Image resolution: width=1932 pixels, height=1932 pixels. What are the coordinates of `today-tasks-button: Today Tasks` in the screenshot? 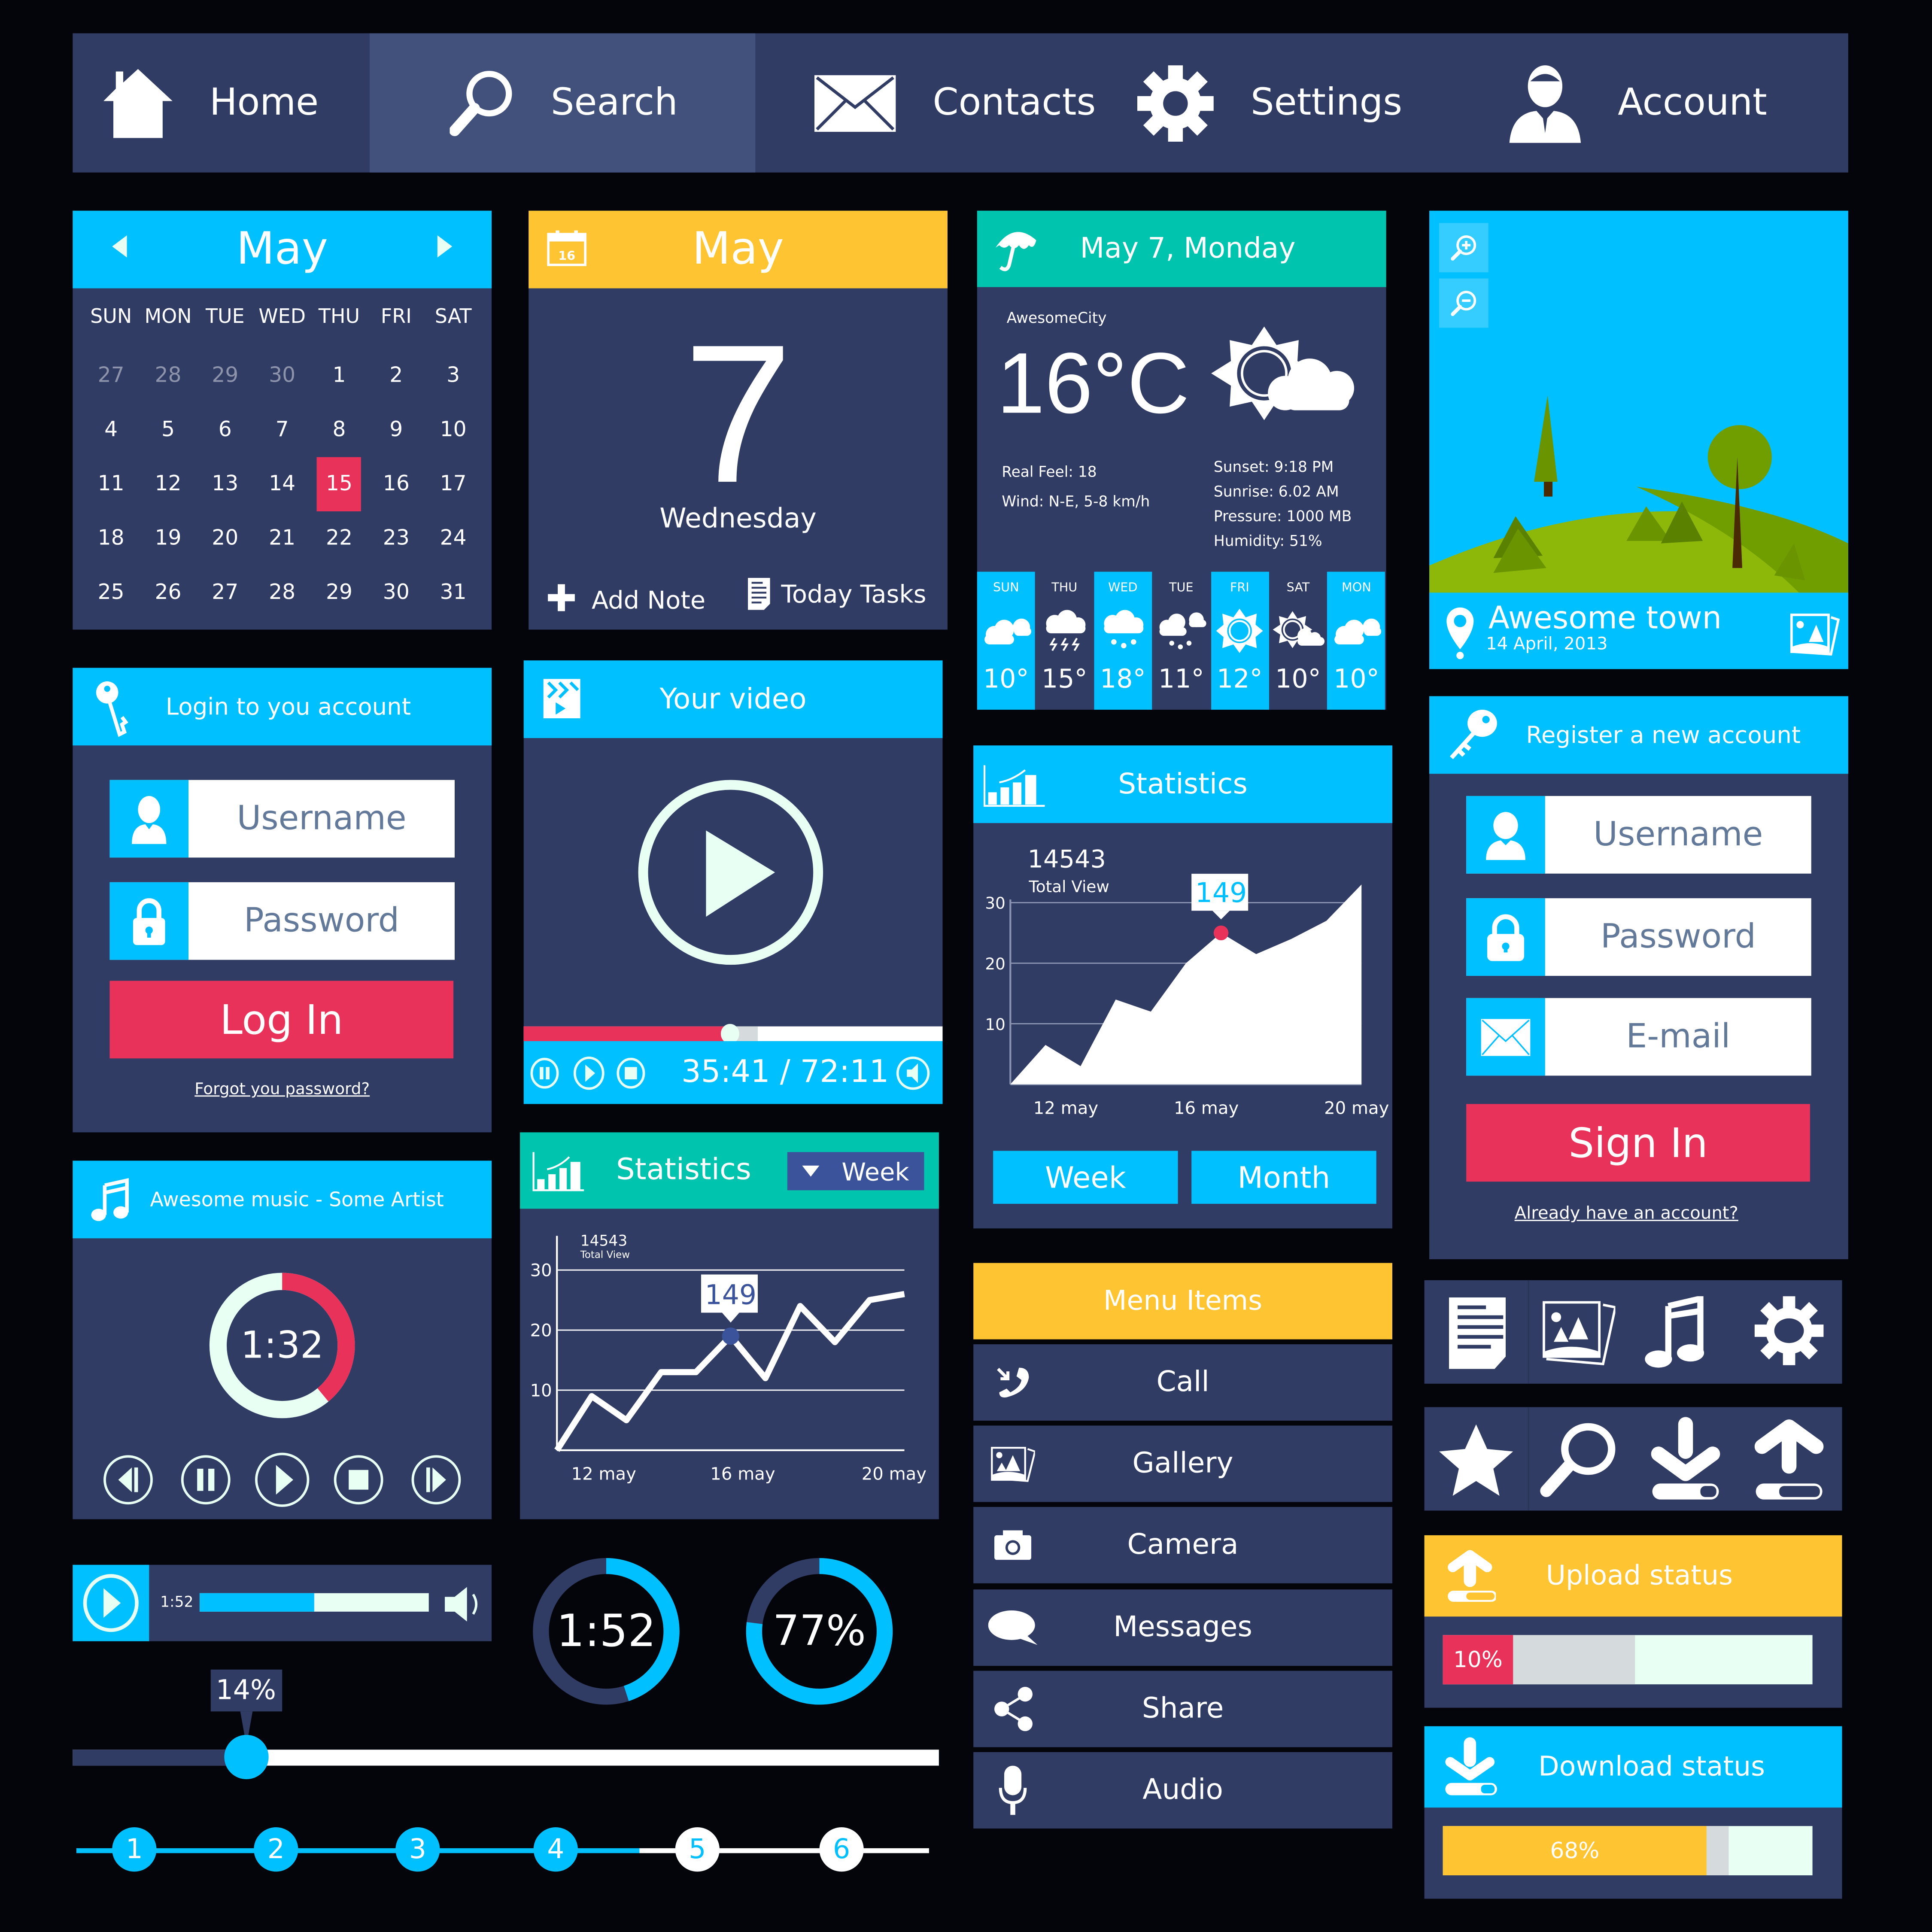 It's located at (837, 594).